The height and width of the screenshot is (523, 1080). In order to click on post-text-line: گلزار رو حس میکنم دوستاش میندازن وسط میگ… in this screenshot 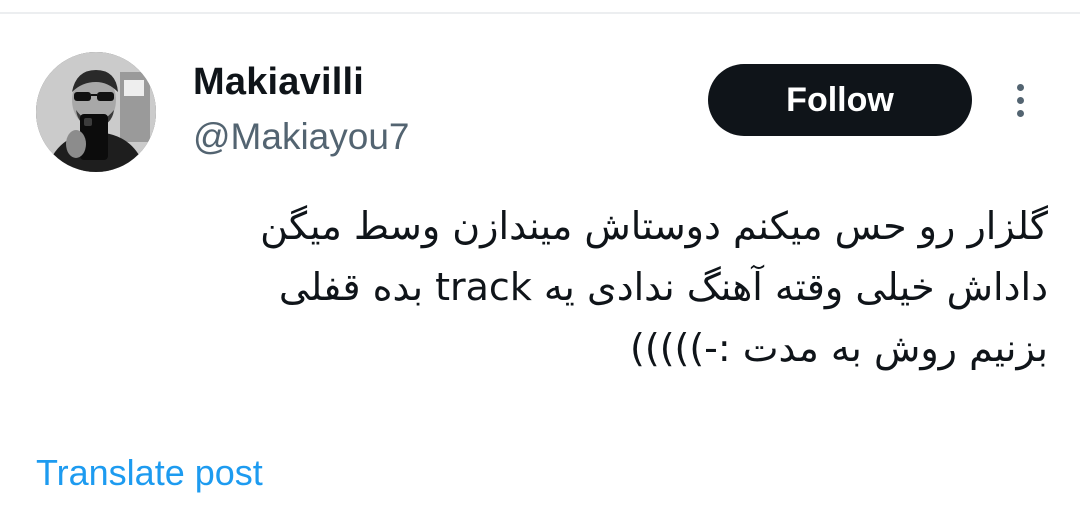, I will do `click(654, 226)`.